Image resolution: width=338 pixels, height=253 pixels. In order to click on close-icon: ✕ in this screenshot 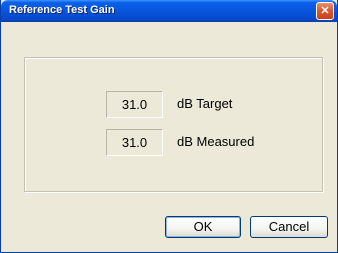, I will do `click(325, 11)`.